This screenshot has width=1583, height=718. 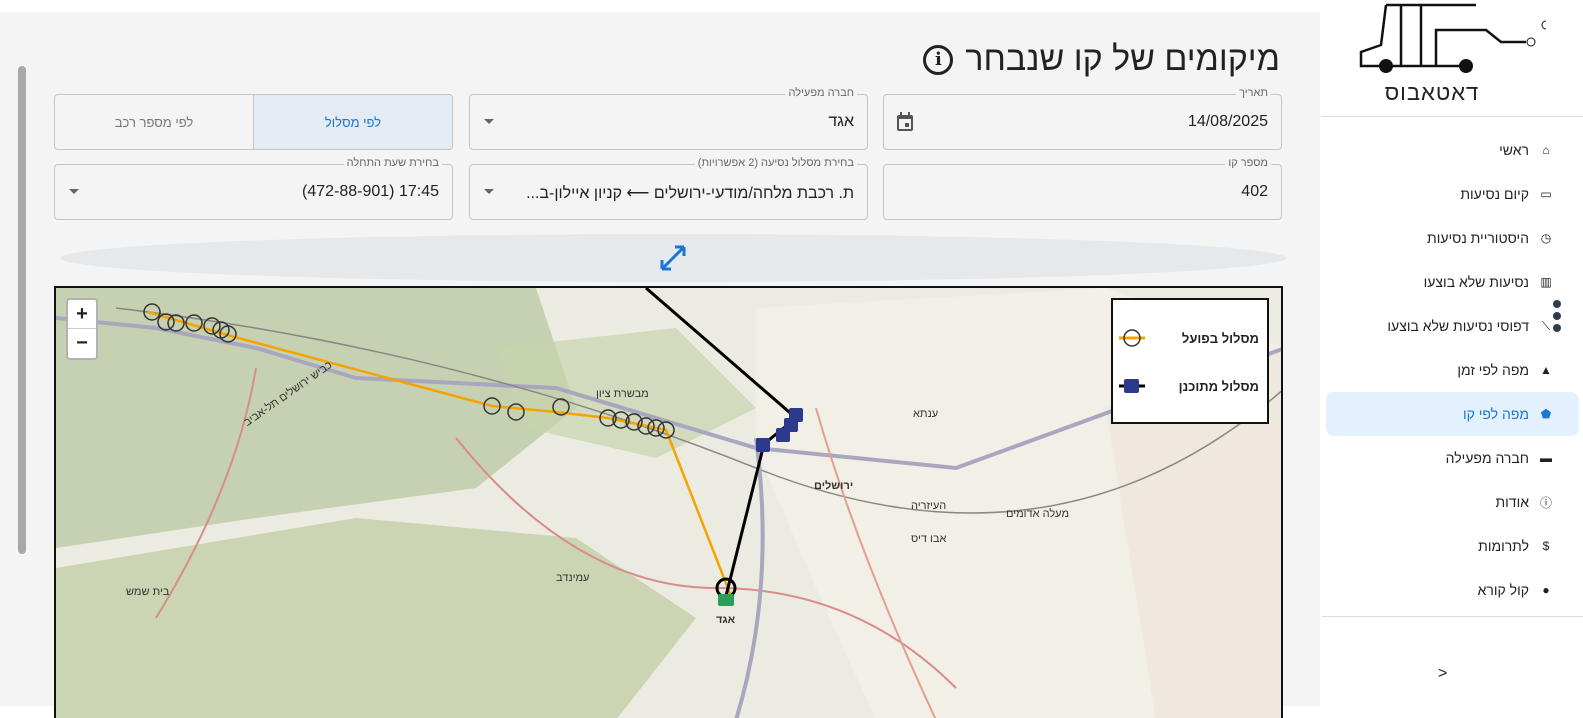 I want to click on map-label: אבו דיס, so click(x=929, y=539).